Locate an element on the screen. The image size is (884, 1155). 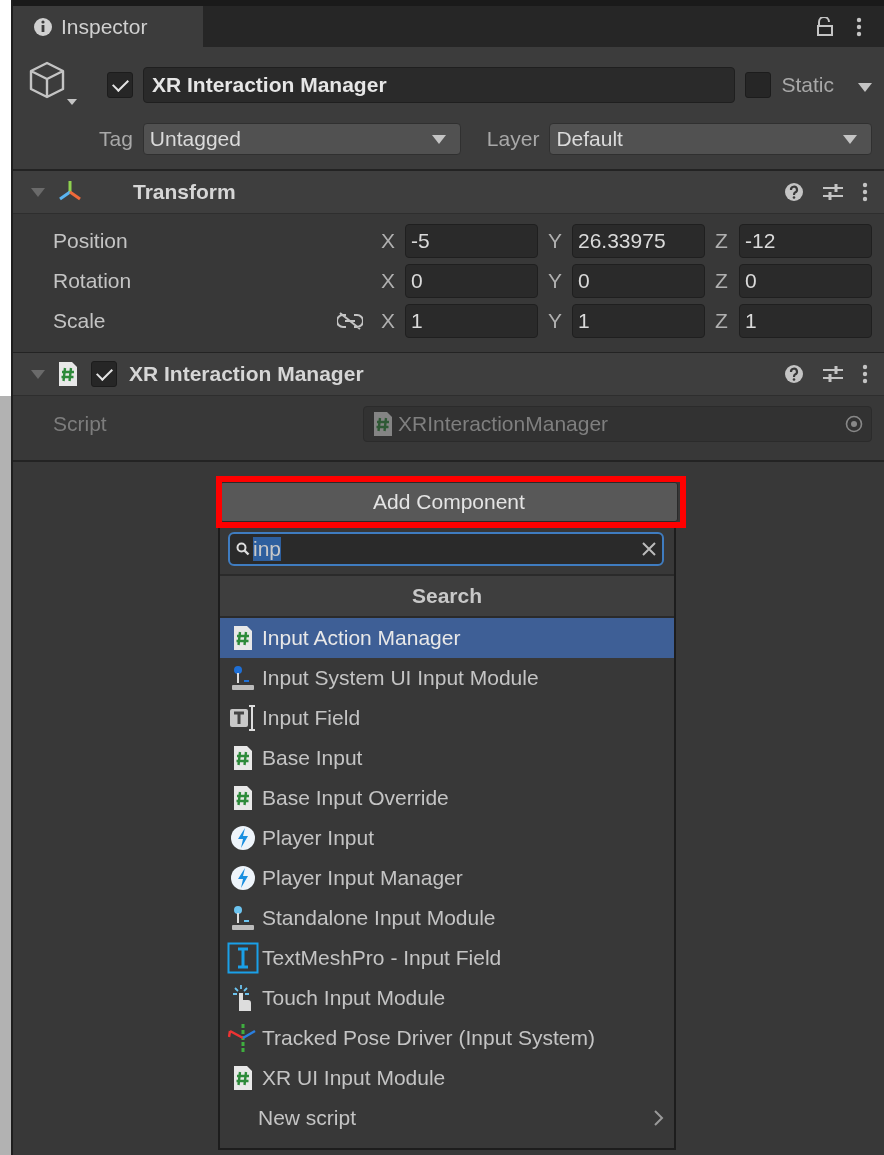
menu-item: Touch Input Module is located at coordinates (447, 998).